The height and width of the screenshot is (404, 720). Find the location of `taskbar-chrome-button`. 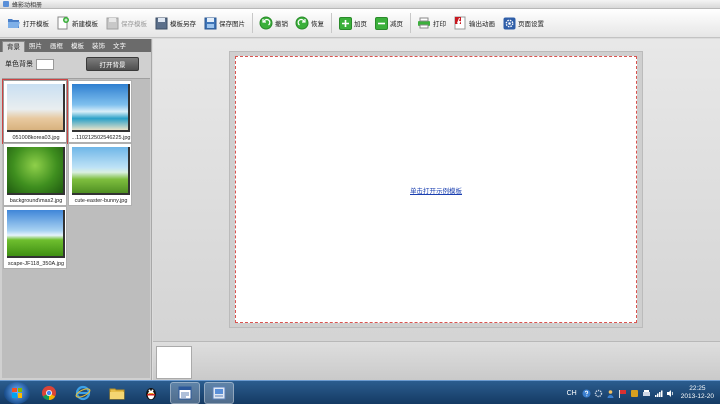

taskbar-chrome-button is located at coordinates (49, 393).